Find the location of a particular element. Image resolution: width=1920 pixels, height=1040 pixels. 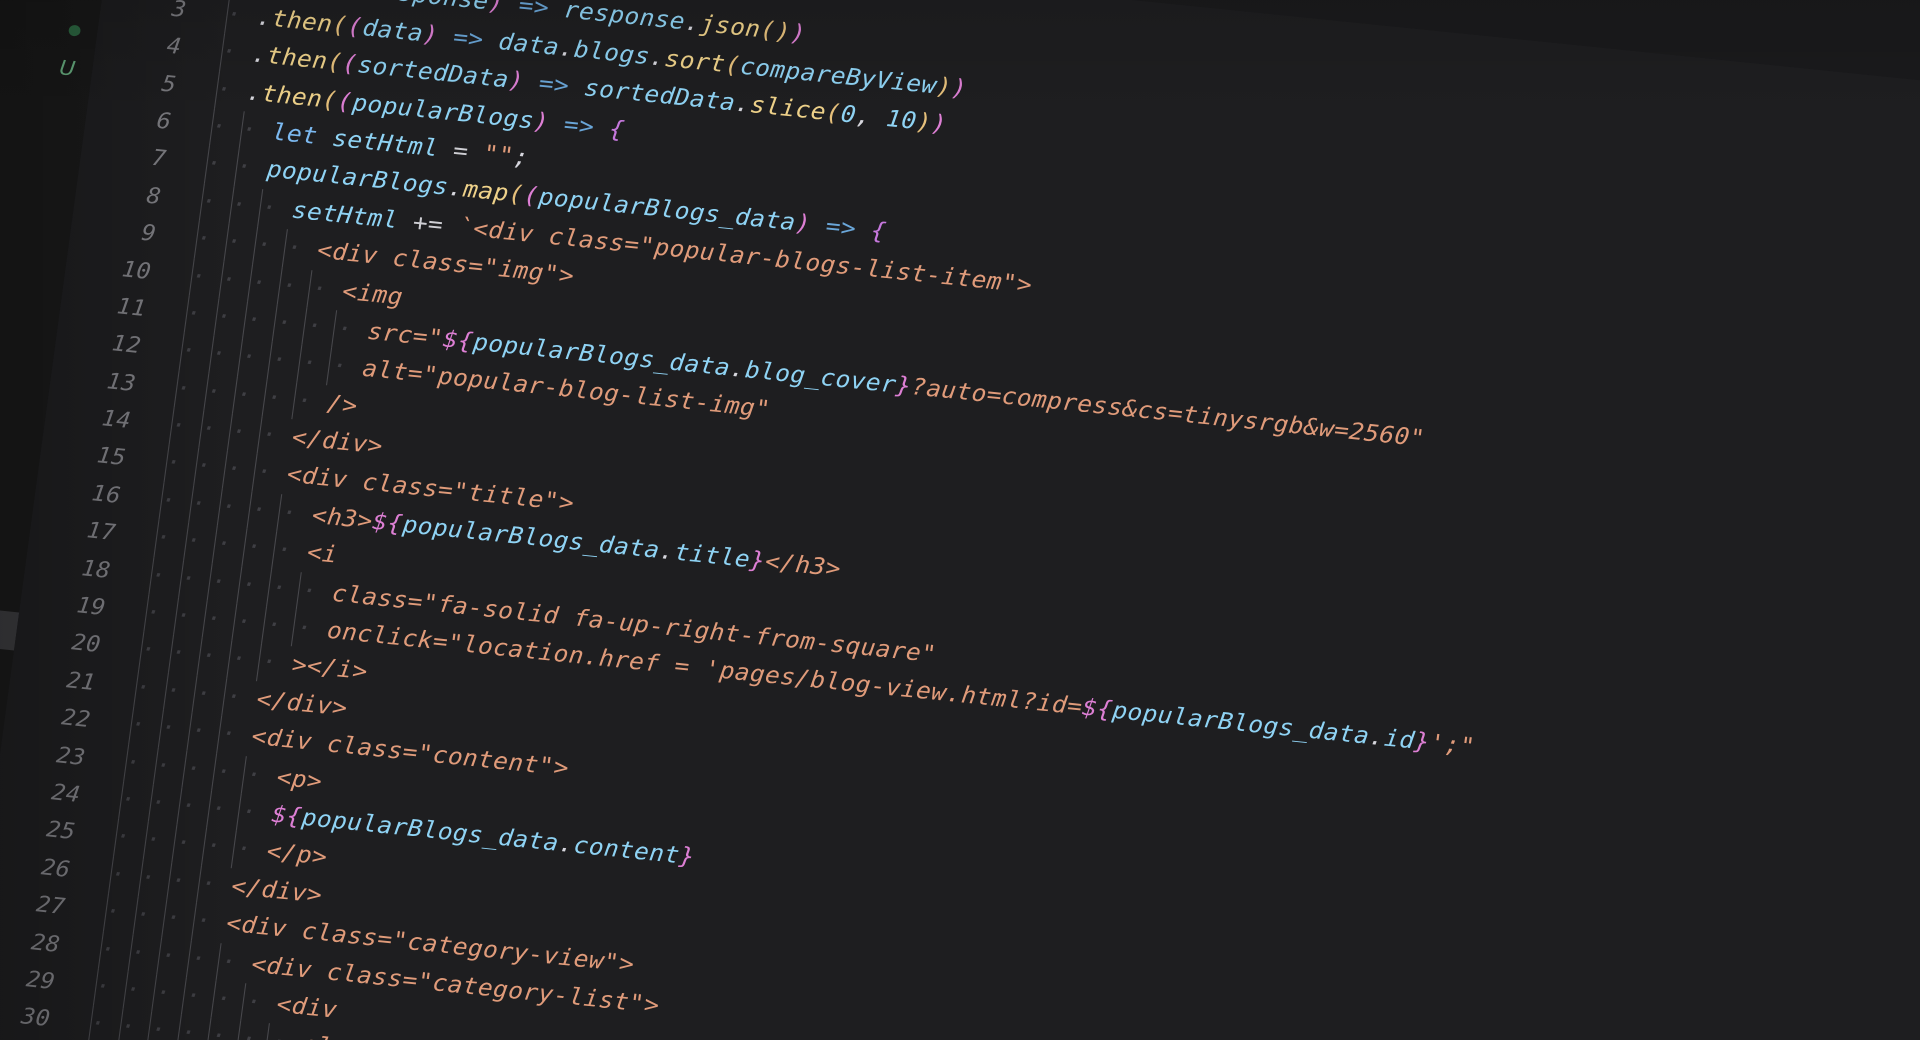

code-token: , is located at coordinates (871, 117).